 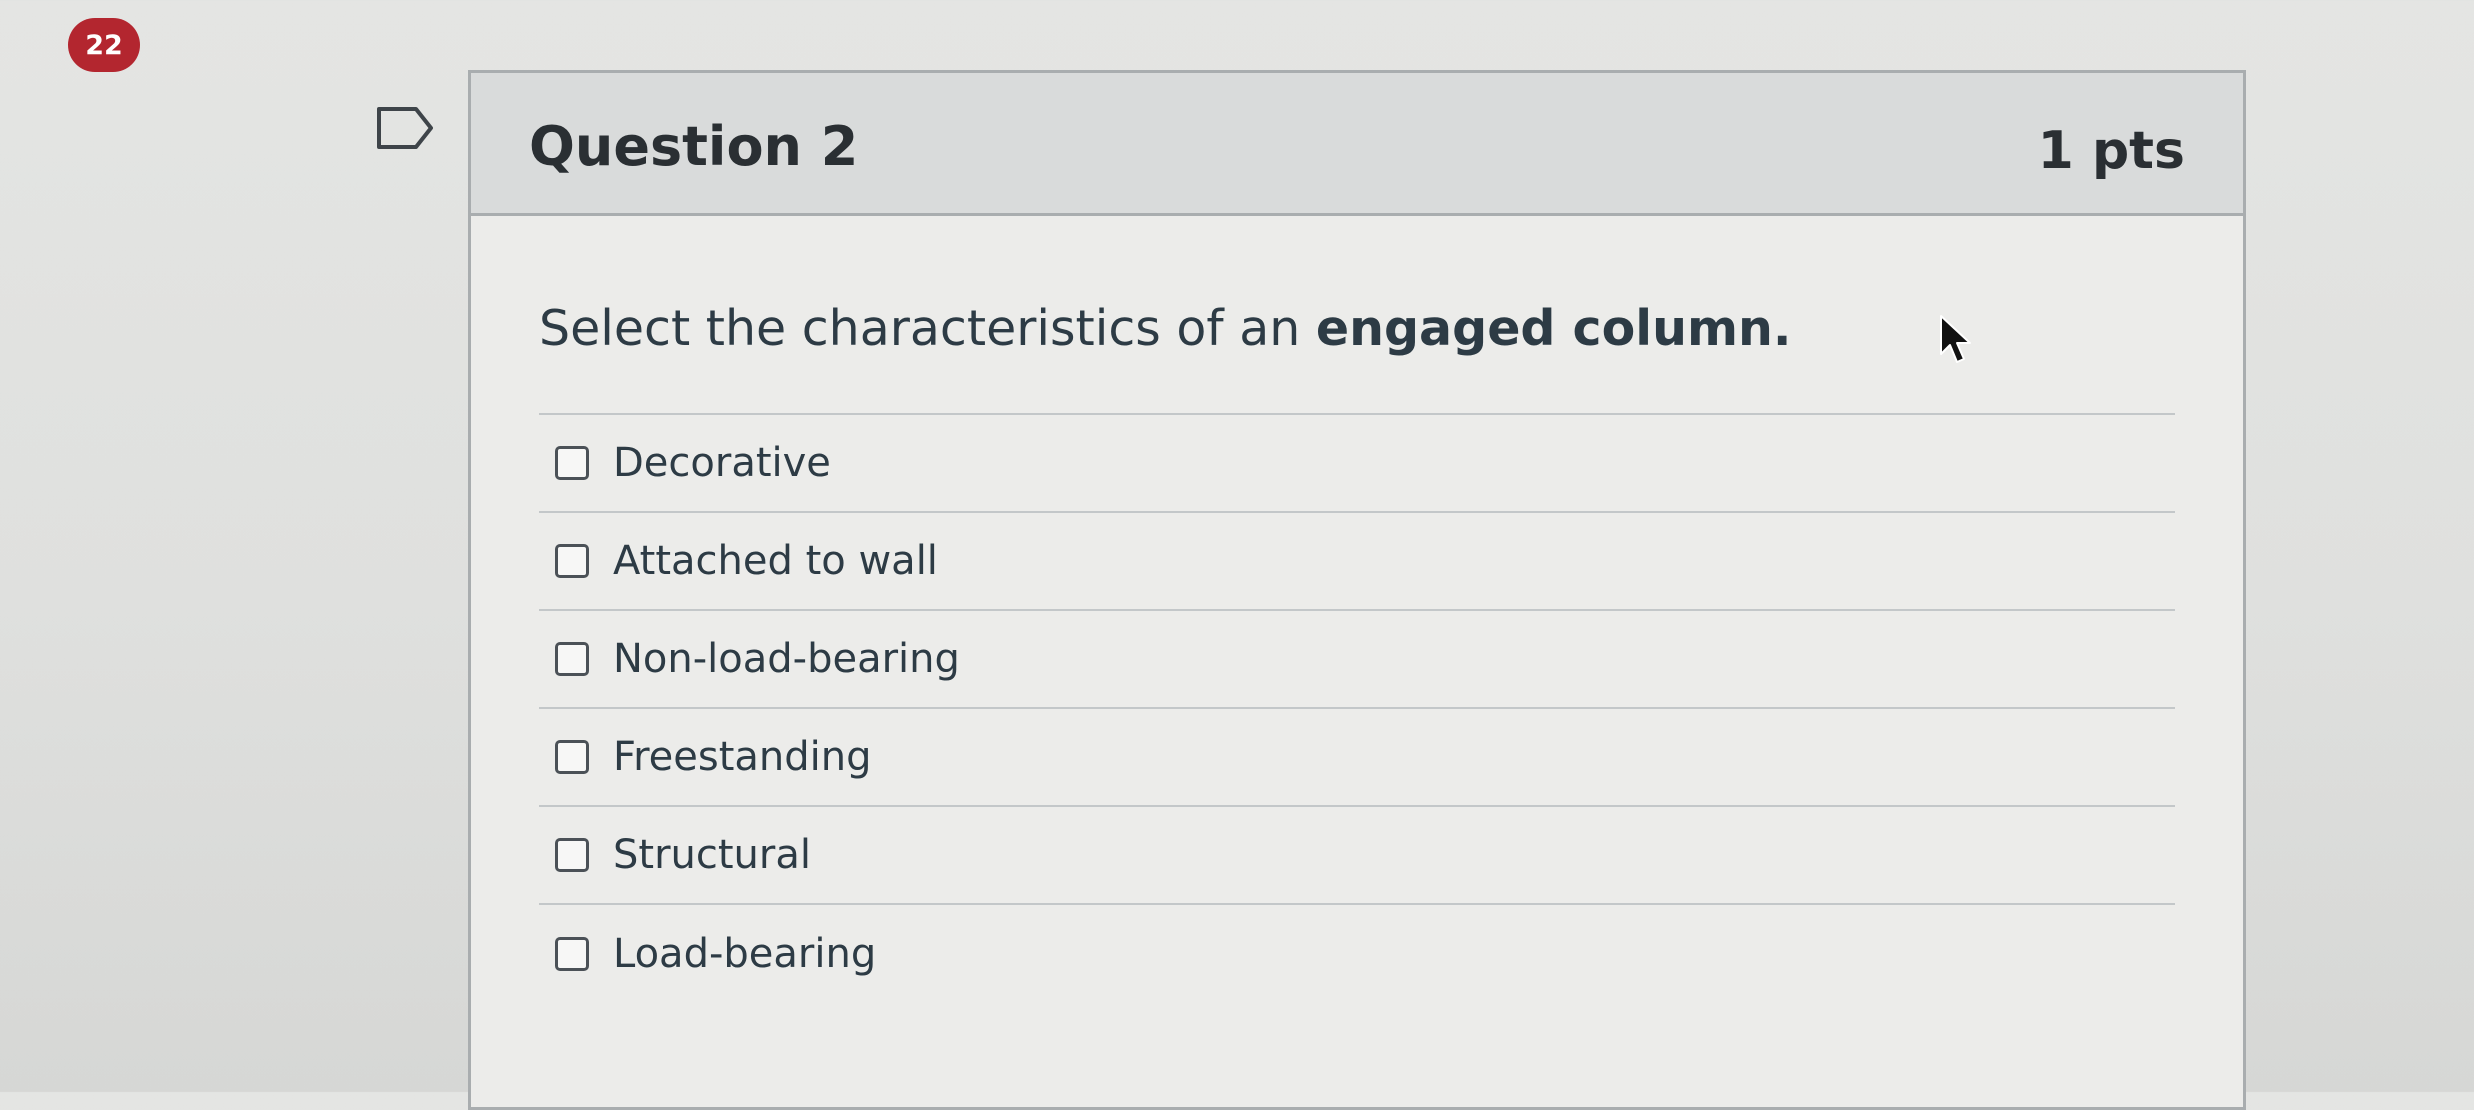 What do you see at coordinates (1357, 562) in the screenshot?
I see `answer-option-attached-to-wall: Attached to wall` at bounding box center [1357, 562].